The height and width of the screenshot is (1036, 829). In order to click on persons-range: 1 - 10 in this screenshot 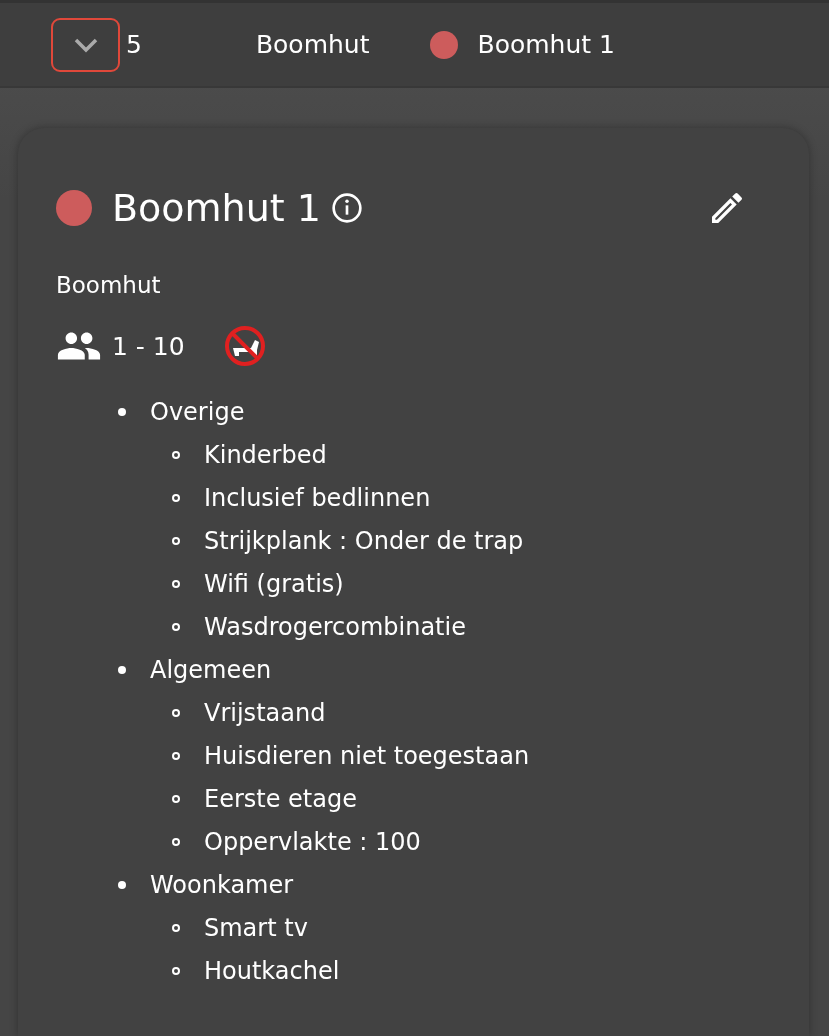, I will do `click(148, 346)`.